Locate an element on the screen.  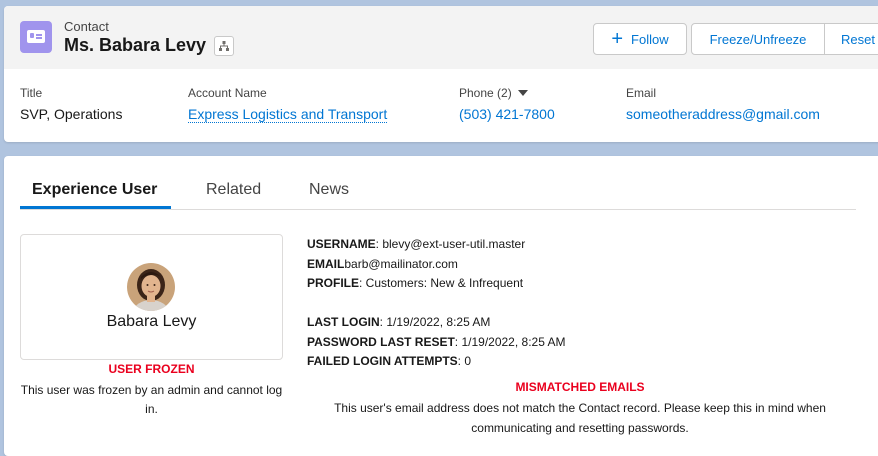
user-frozen-title: USER FROZEN is located at coordinates (151, 369).